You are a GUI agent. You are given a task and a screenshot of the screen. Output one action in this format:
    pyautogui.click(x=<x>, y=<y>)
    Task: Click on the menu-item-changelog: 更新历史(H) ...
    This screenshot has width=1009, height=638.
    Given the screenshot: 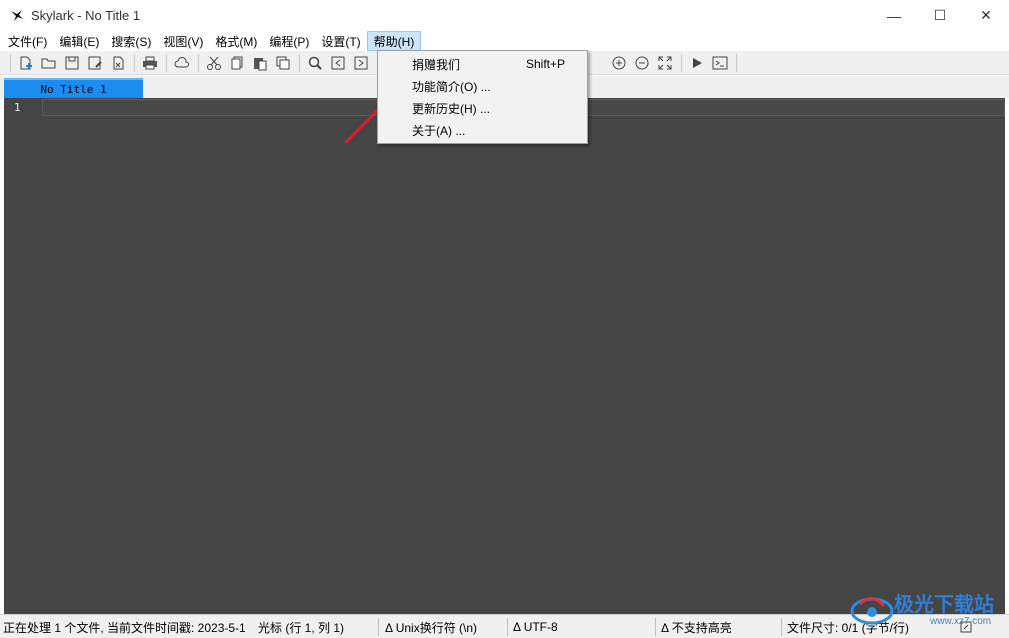 What is the action you would take?
    pyautogui.click(x=482, y=108)
    